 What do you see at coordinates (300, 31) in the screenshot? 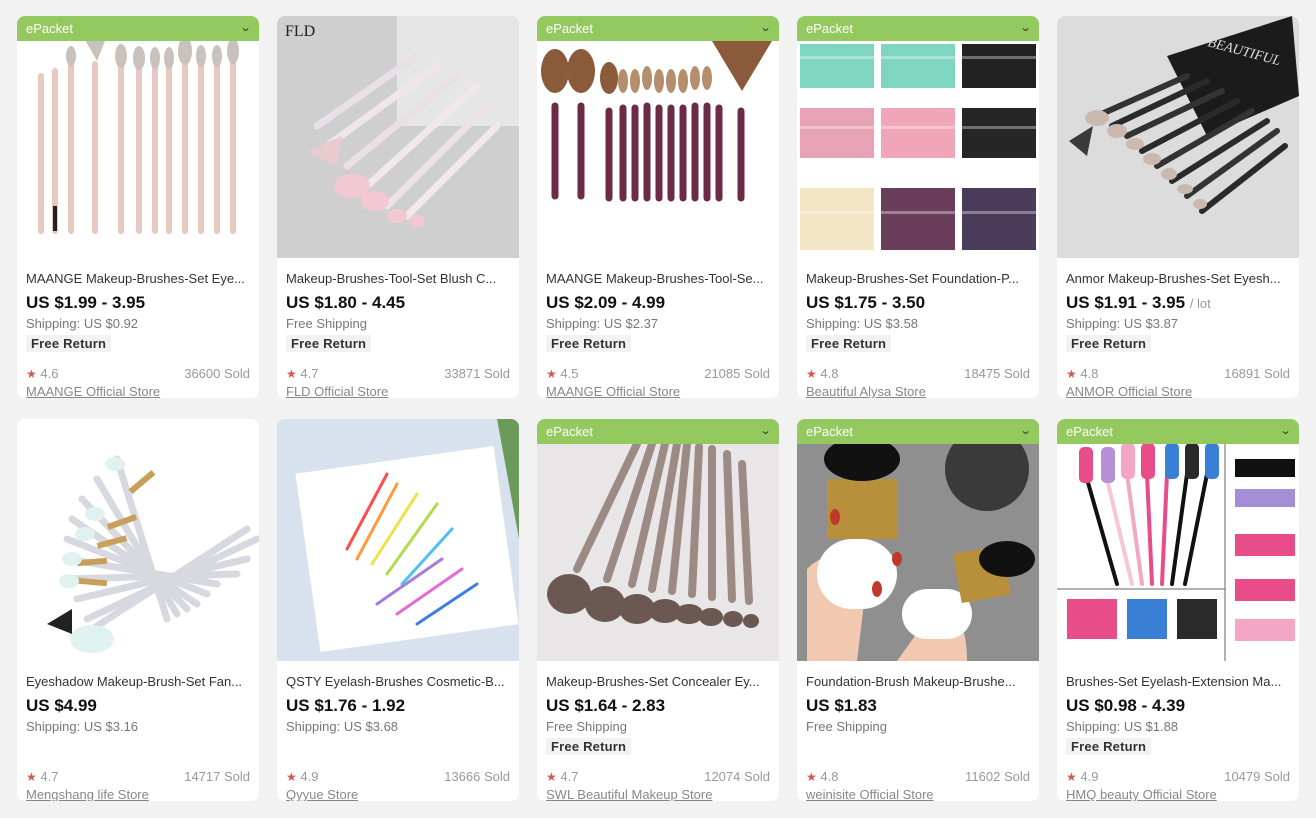
I see `brand-logo-text: FLD` at bounding box center [300, 31].